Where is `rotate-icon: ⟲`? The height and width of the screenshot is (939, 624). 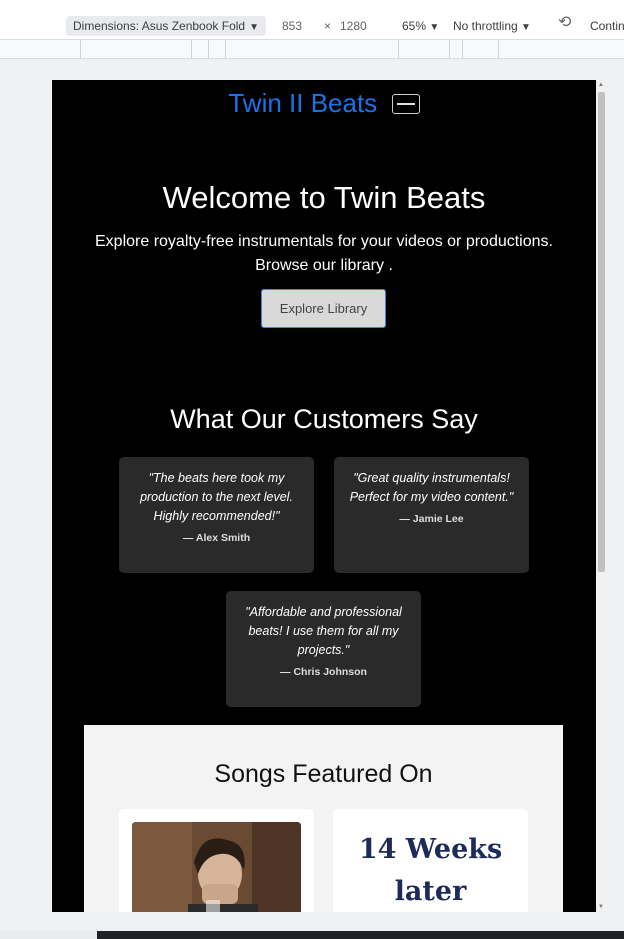
rotate-icon: ⟲ is located at coordinates (564, 23).